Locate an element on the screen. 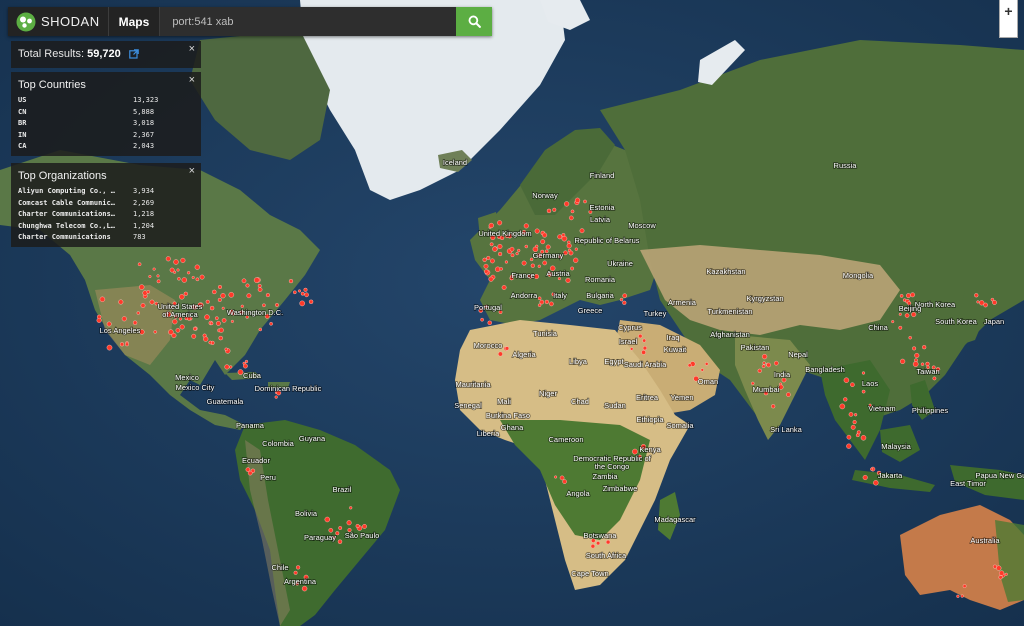 The height and width of the screenshot is (626, 1024). organization-row: Charter Communications 783 is located at coordinates (106, 238).